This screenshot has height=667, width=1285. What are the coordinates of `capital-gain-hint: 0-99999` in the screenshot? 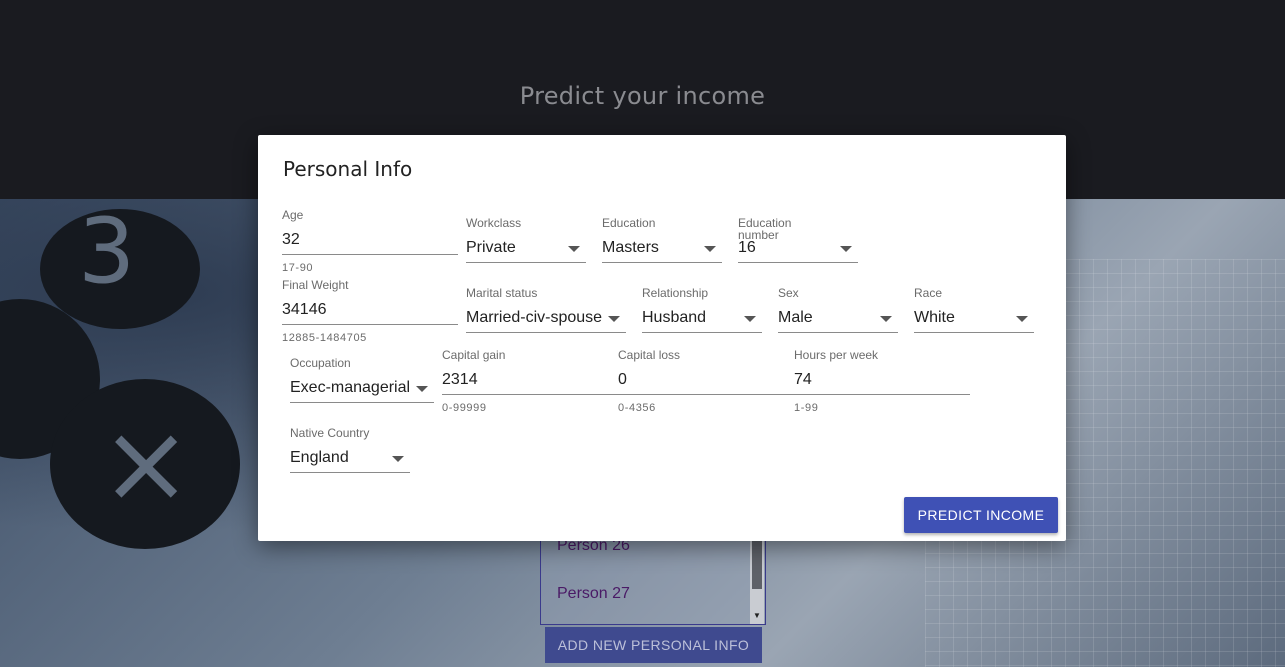 It's located at (464, 408).